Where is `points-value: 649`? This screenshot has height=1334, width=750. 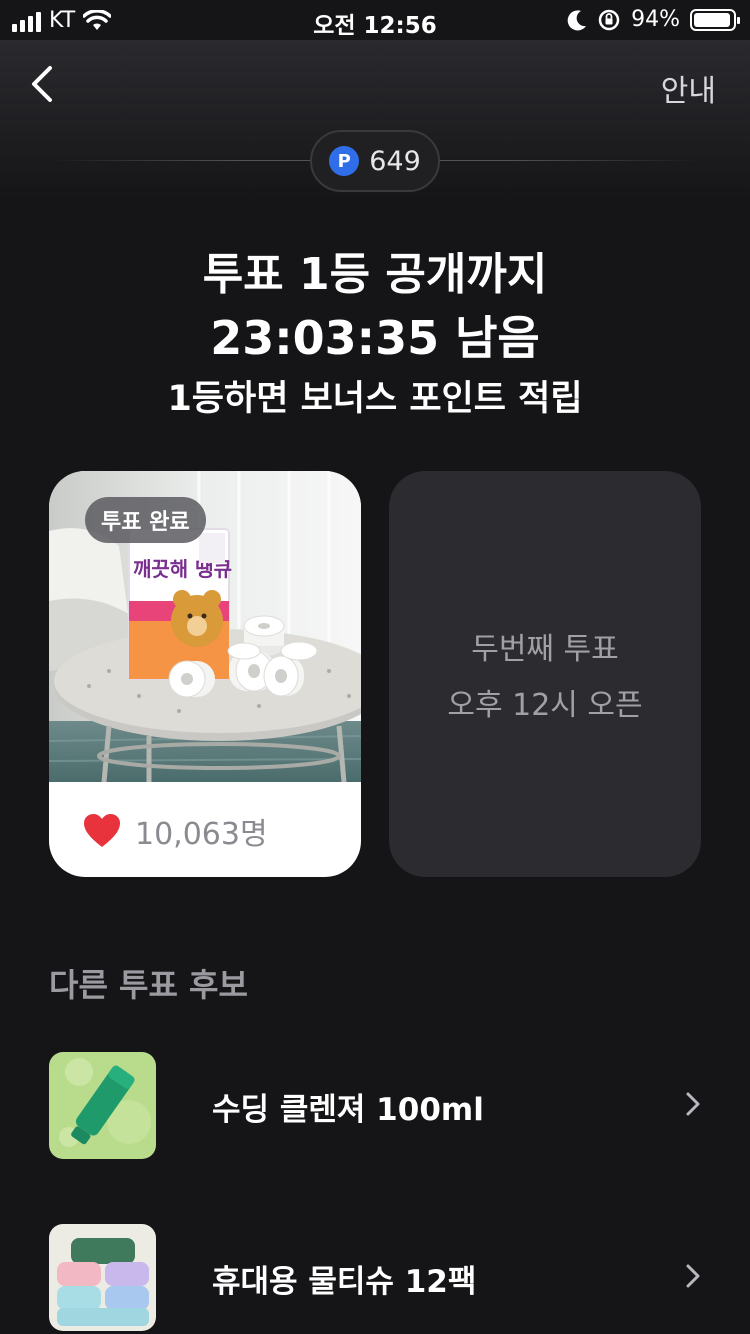 points-value: 649 is located at coordinates (395, 161).